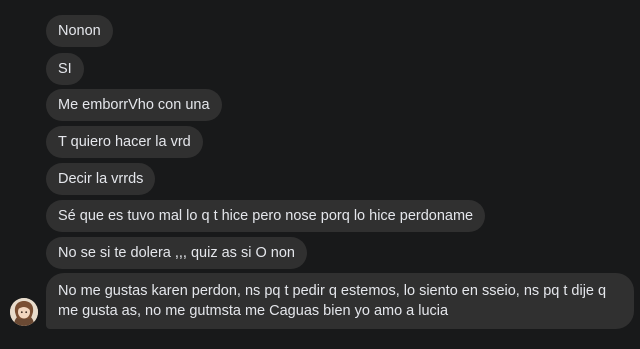 The height and width of the screenshot is (349, 640). I want to click on message-bubble: No se si te dolera ,,, quiz as si O non, so click(176, 253).